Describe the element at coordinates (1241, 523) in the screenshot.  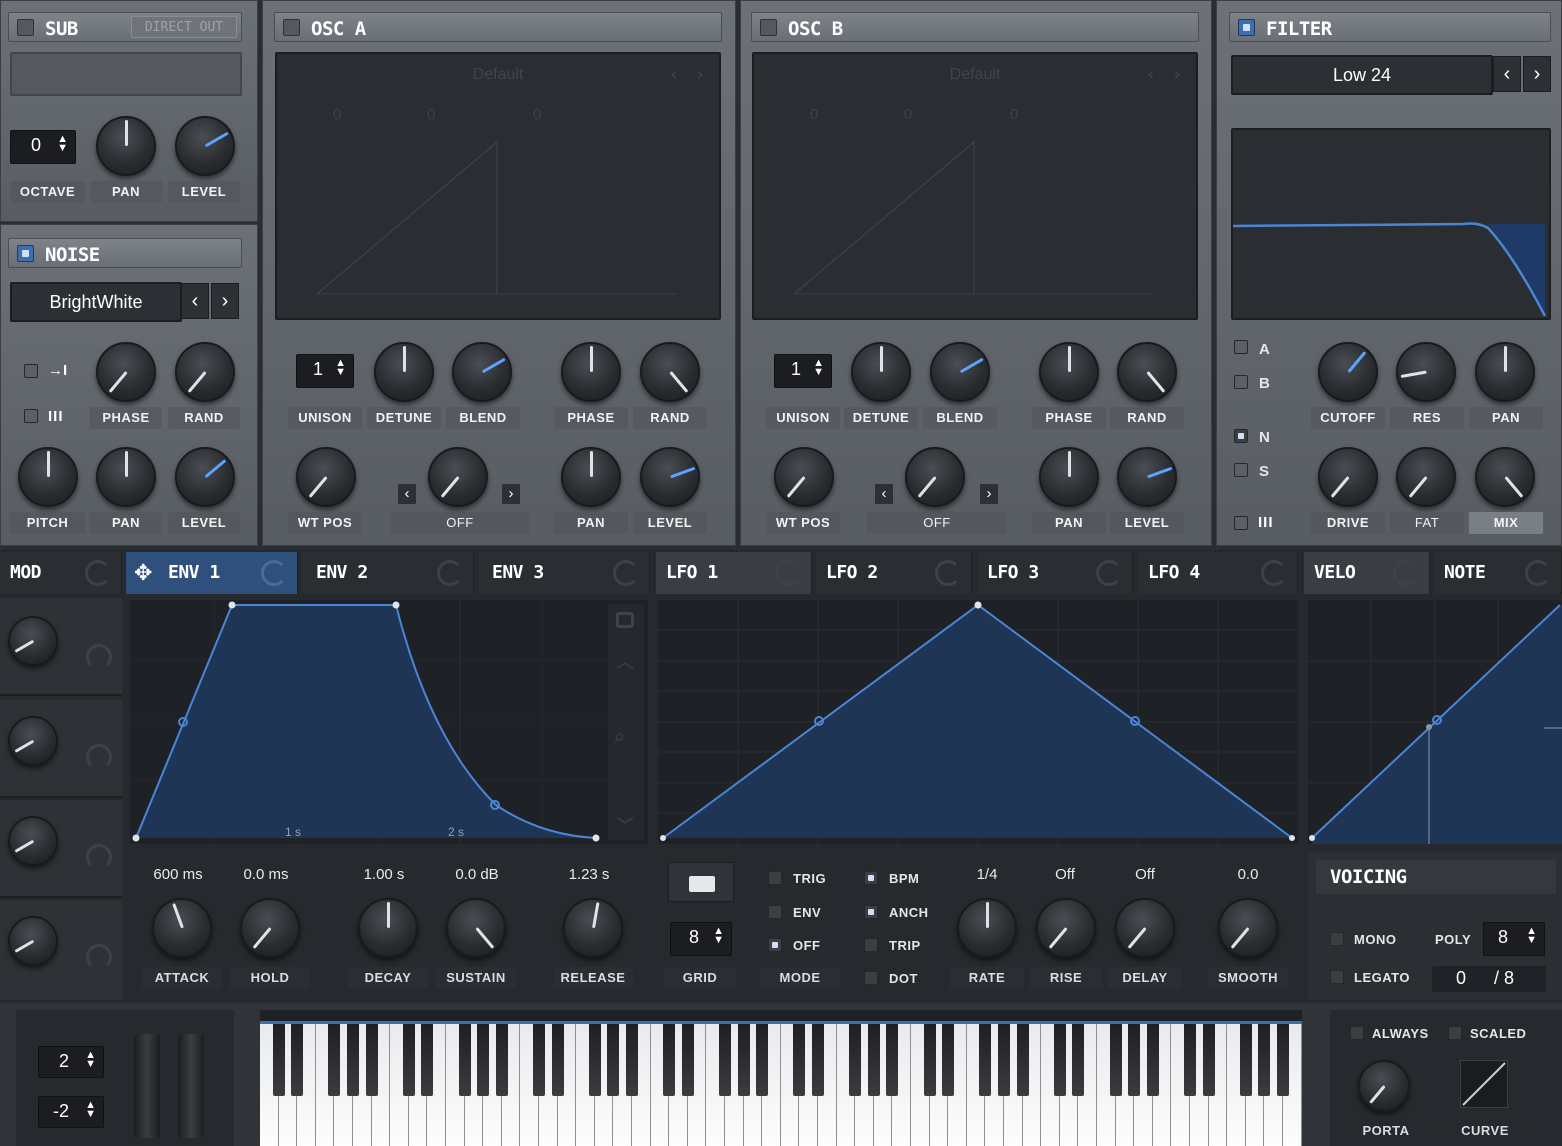
I see `filter-keytrack-checkbox` at that location.